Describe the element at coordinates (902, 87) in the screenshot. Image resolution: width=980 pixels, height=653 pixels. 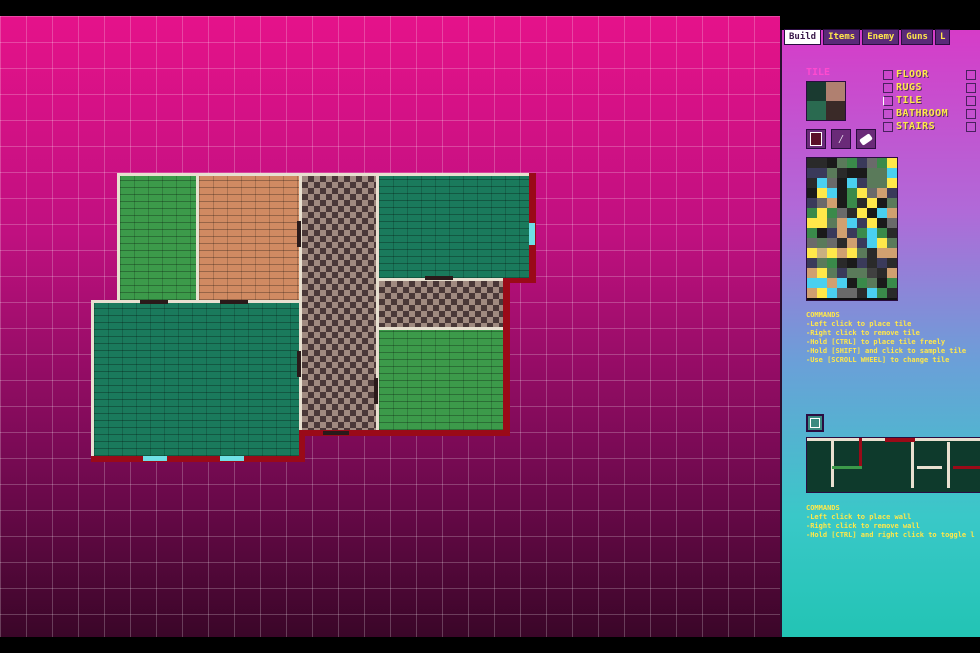
I see `category-rugs: RUGS` at that location.